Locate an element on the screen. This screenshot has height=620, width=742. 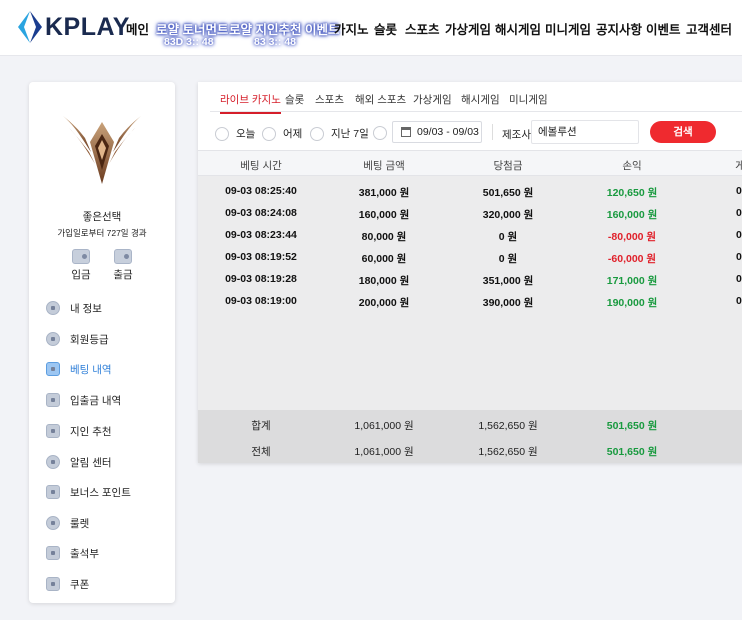
sidebar-item-member-grade: 회원등급 is located at coordinates (77, 339).